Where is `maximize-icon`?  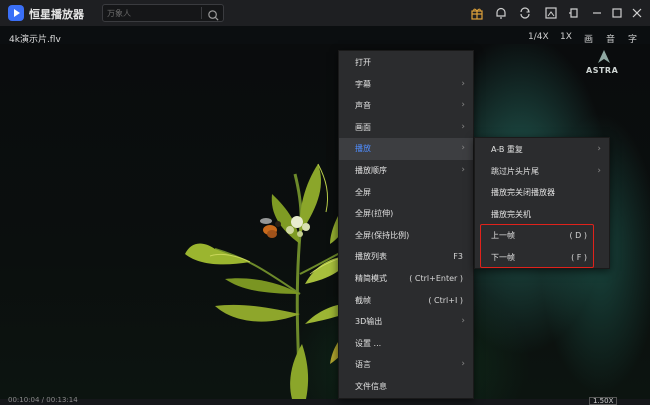 maximize-icon is located at coordinates (617, 13).